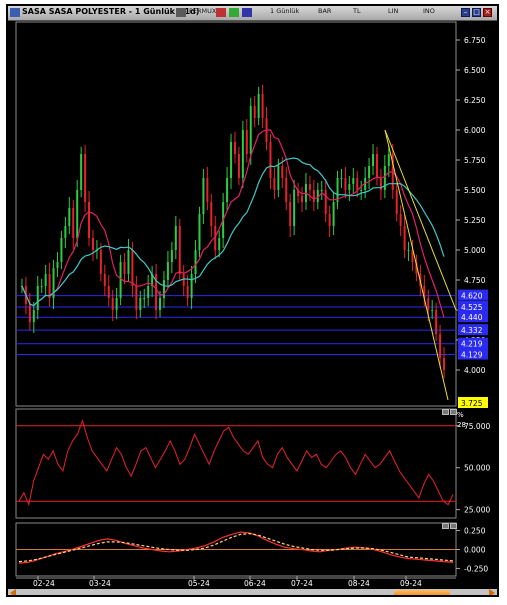 This screenshot has height=605, width=507. Describe the element at coordinates (422, 592) in the screenshot. I see `scroll-thumb` at that location.